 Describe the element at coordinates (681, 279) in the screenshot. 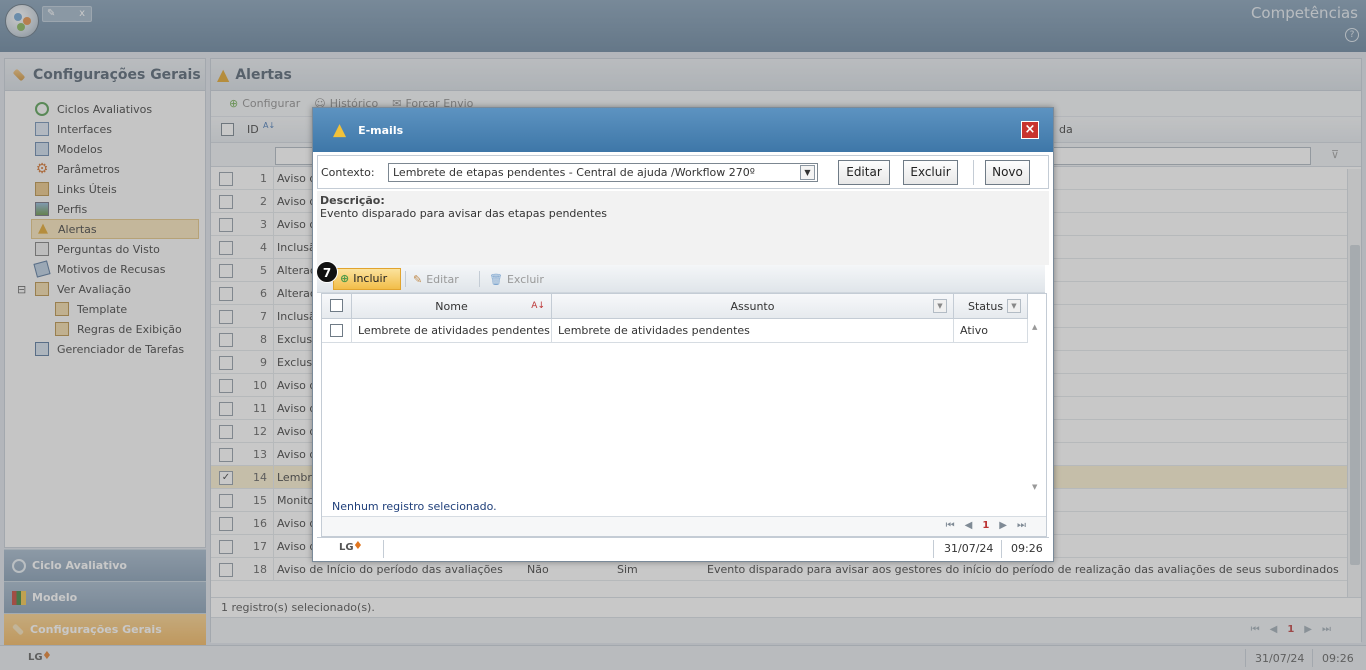

I see `emails-toolbar: ⊕ Incluir ✎ Editar 🗑 Excluir` at that location.